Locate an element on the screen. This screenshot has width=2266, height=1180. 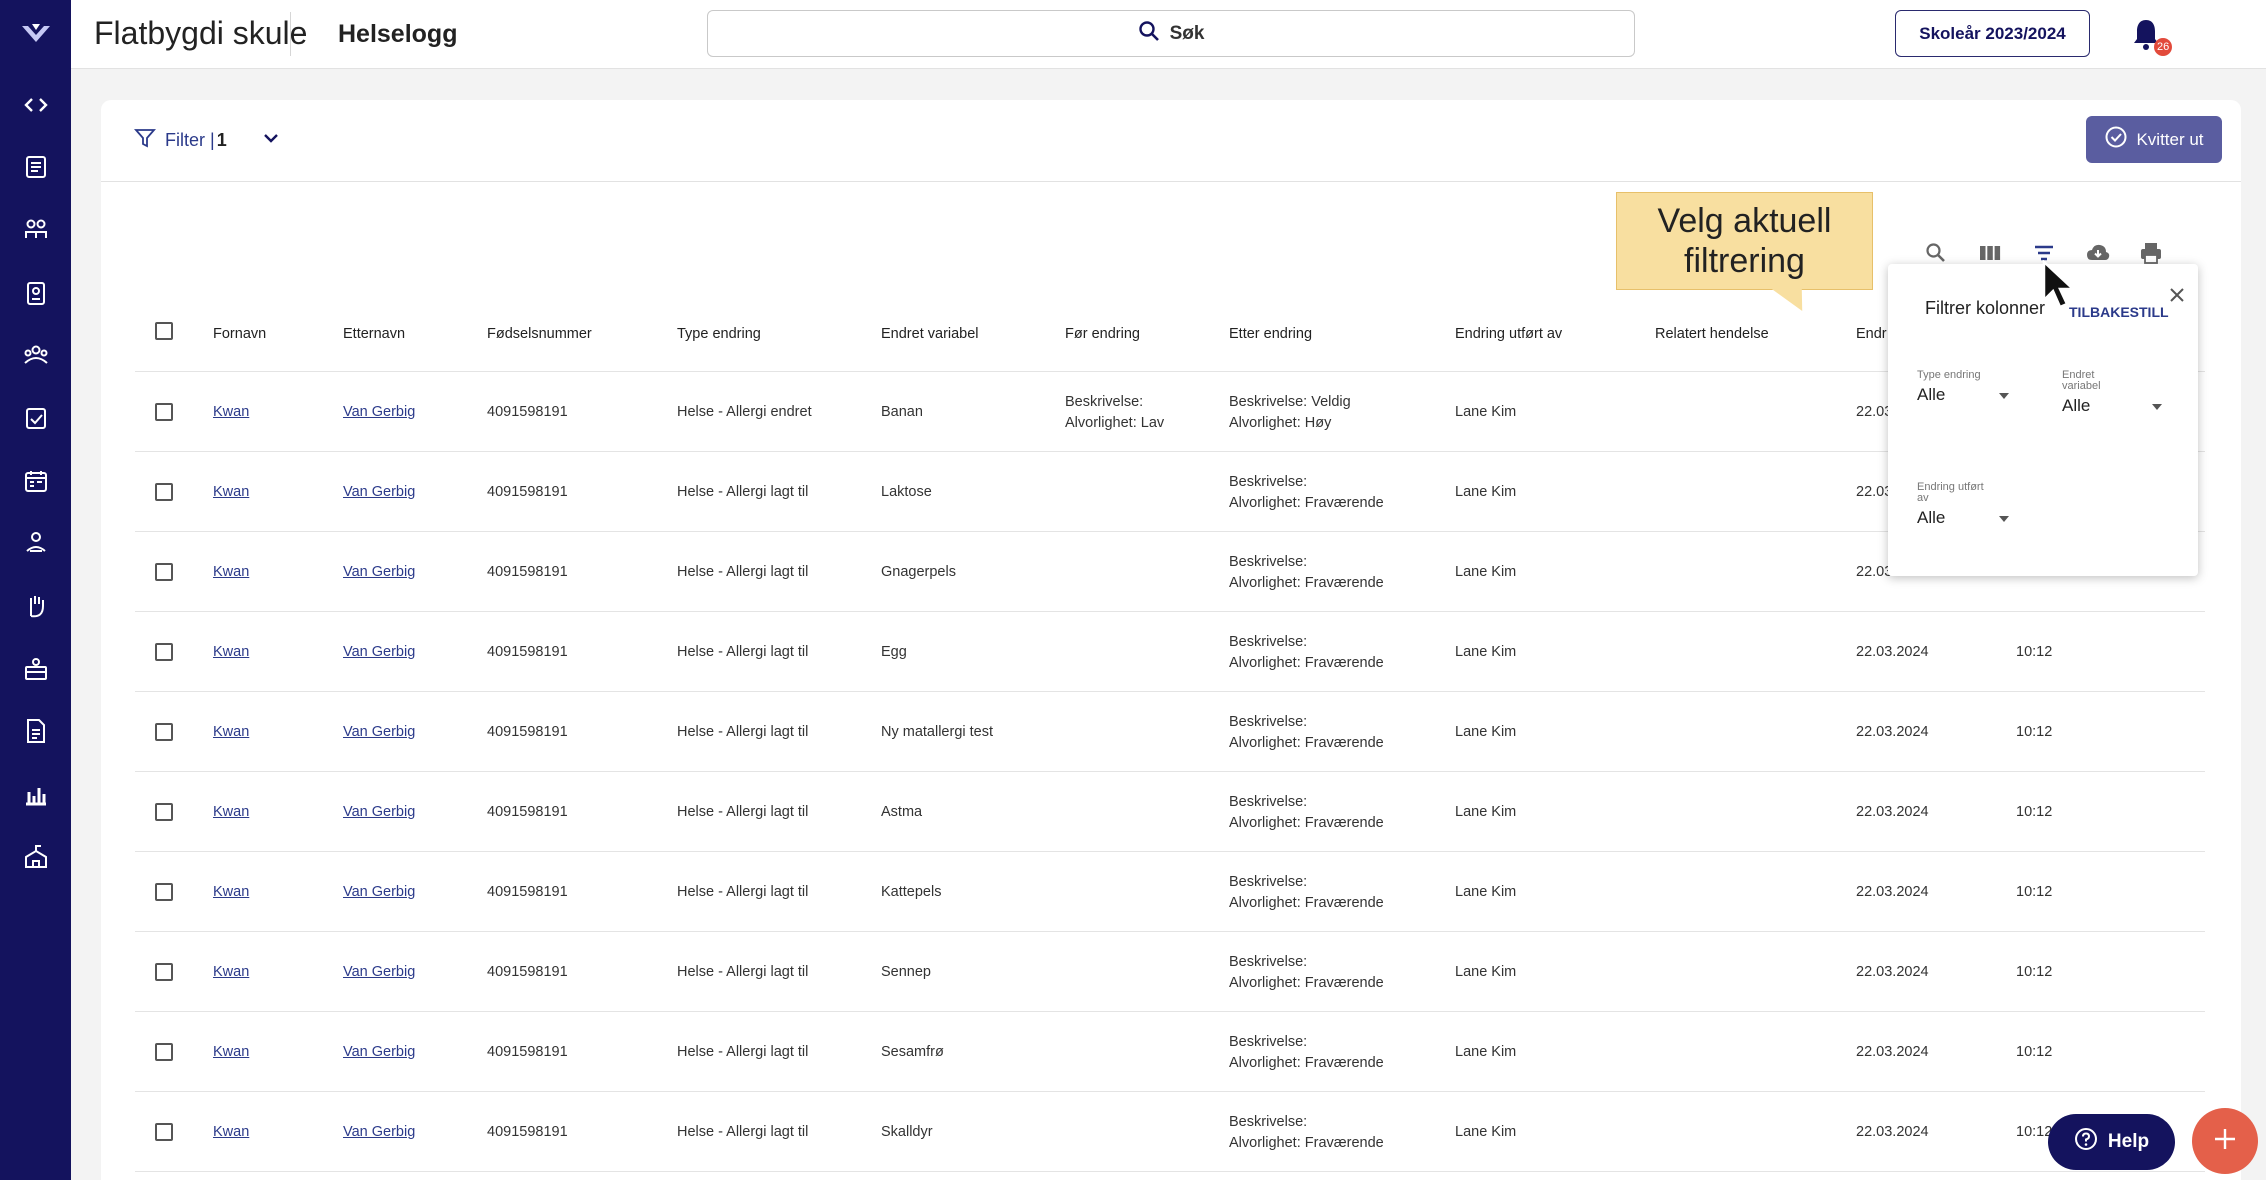
add-button is located at coordinates (2225, 1141).